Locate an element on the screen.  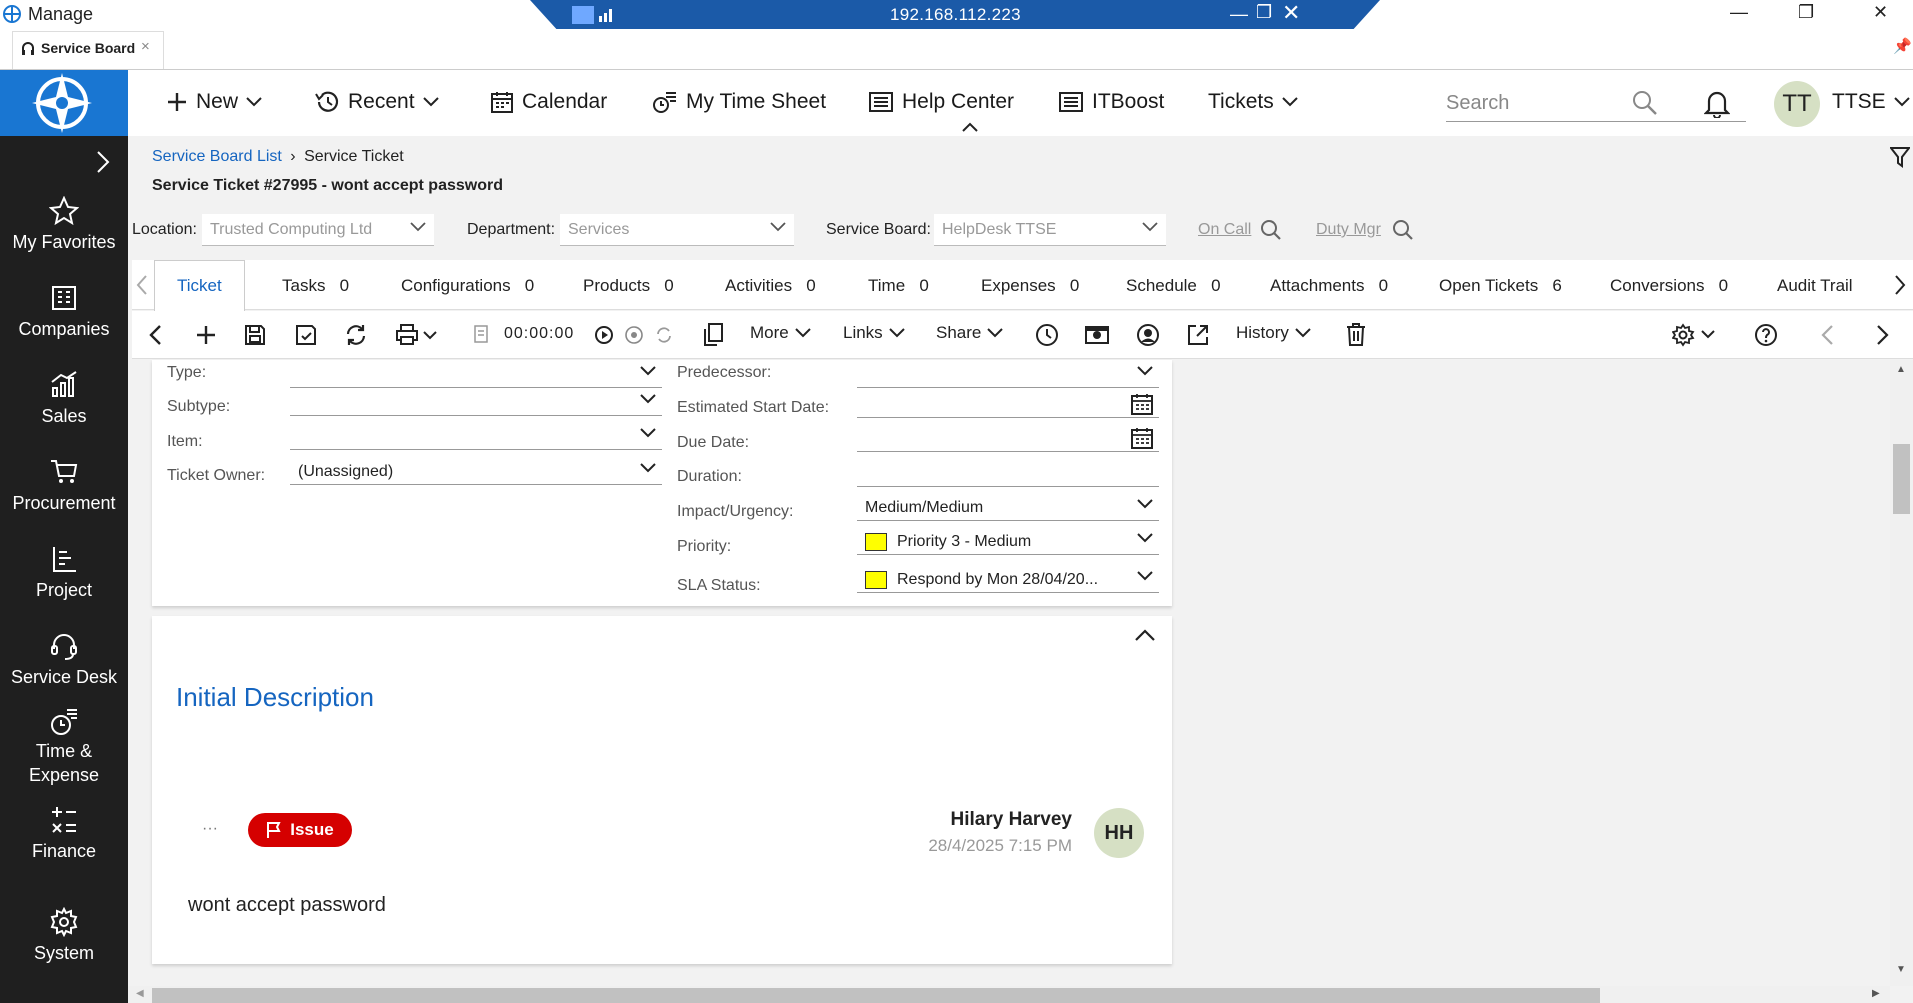
trash-icon is located at coordinates (1356, 335).